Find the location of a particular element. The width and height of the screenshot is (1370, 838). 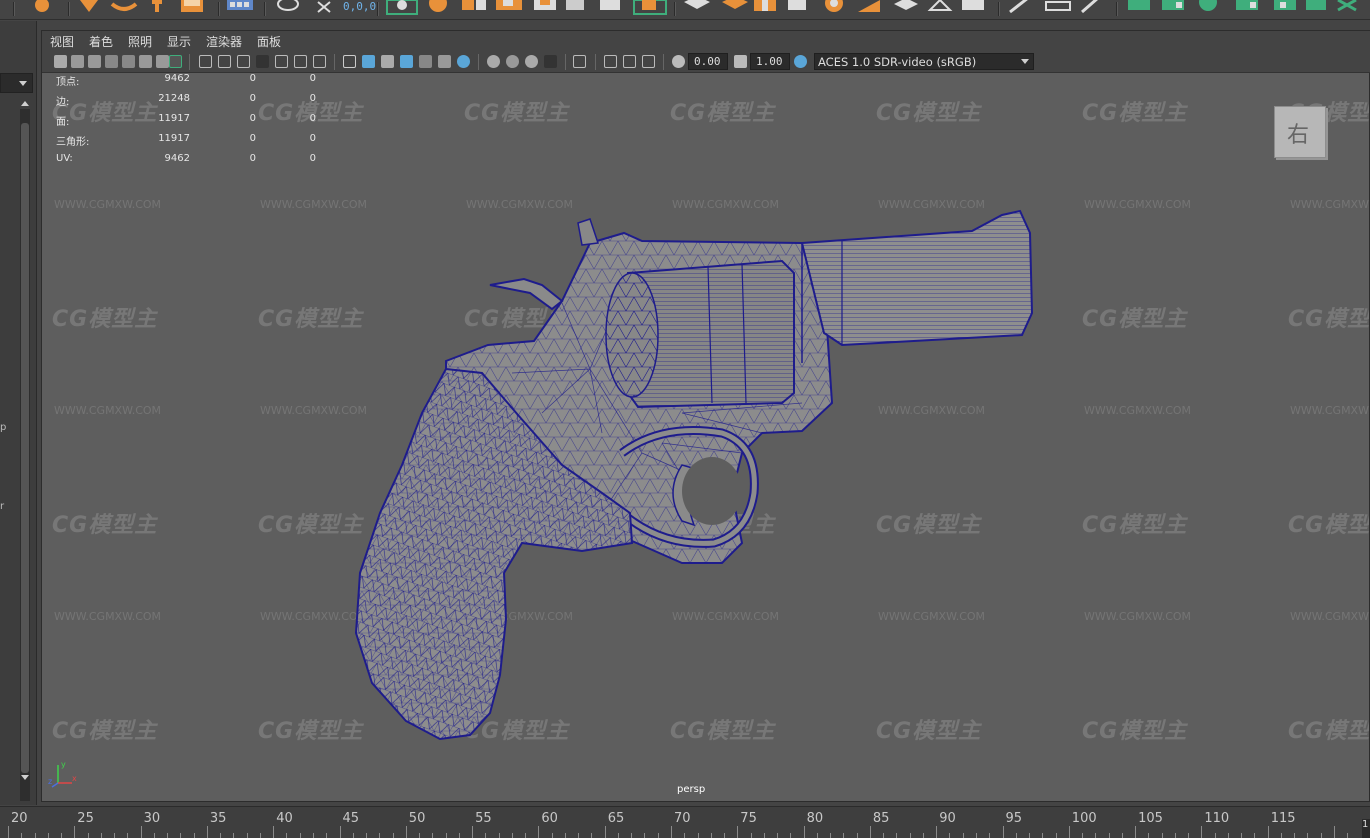

image-plane-icon is located at coordinates (111, 61).